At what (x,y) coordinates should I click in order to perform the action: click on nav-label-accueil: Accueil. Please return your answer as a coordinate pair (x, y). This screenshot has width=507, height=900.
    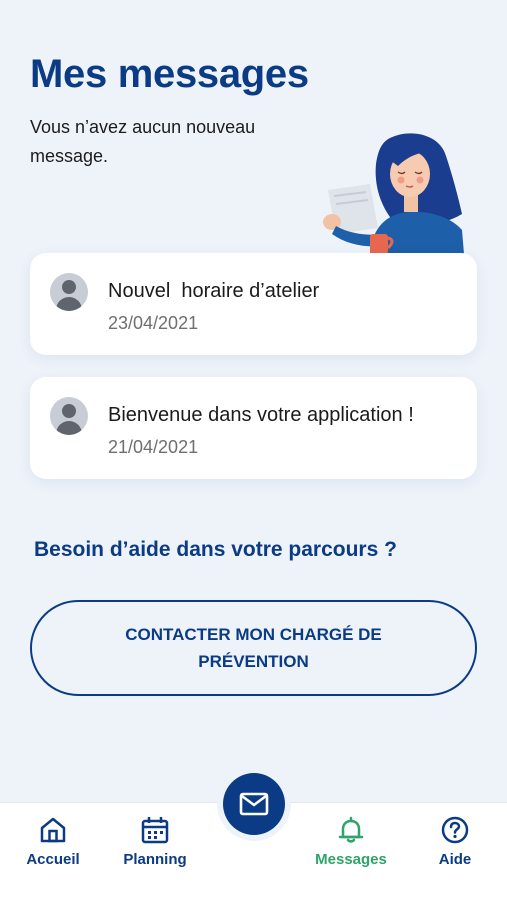
    Looking at the image, I should click on (53, 859).